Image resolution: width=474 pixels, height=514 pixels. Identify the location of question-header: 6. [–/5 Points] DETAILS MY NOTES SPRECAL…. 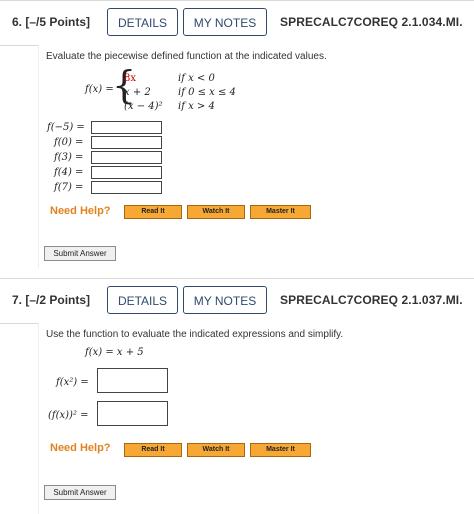
(237, 23).